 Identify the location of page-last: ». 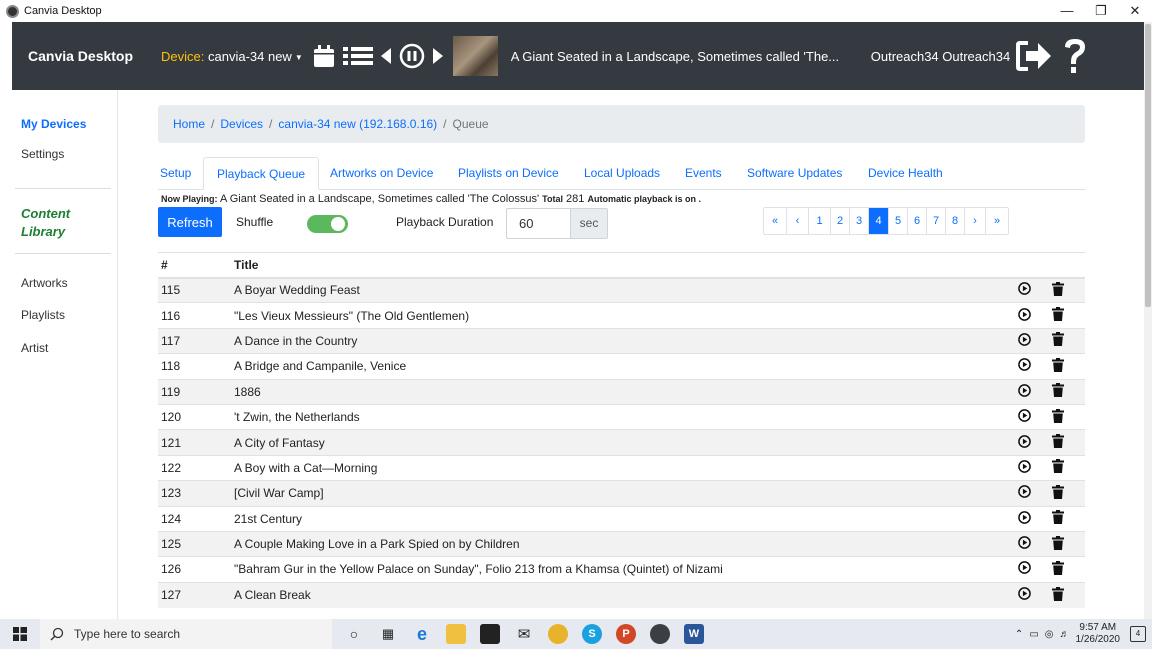
(997, 221).